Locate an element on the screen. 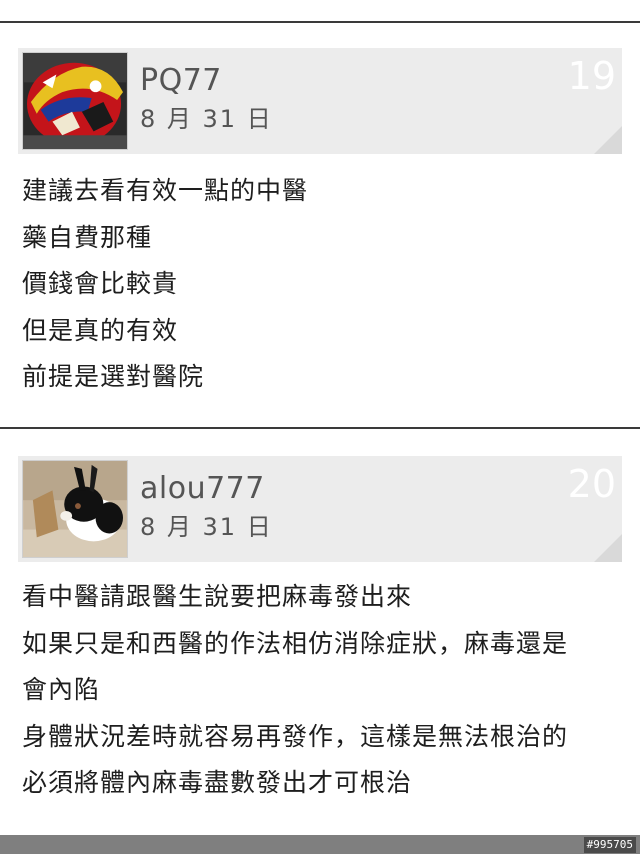  post-header: PQ77 8 月 31 日 19 is located at coordinates (320, 101).